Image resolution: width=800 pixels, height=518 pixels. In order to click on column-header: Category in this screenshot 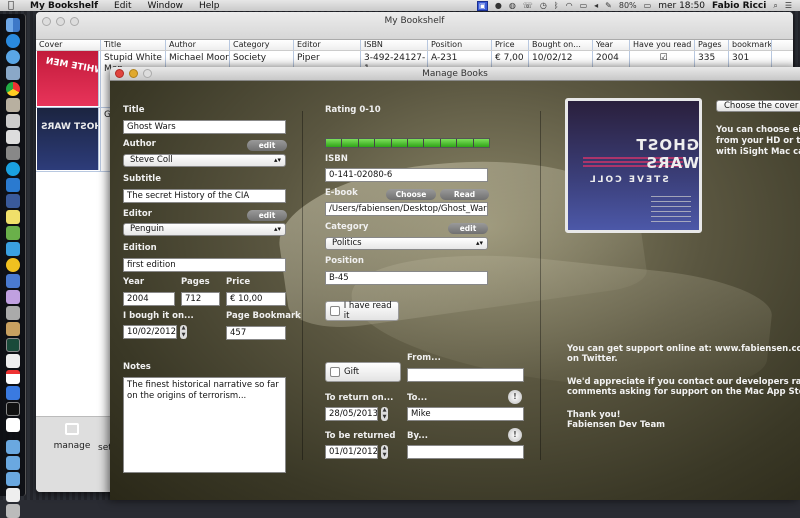, I will do `click(262, 45)`.